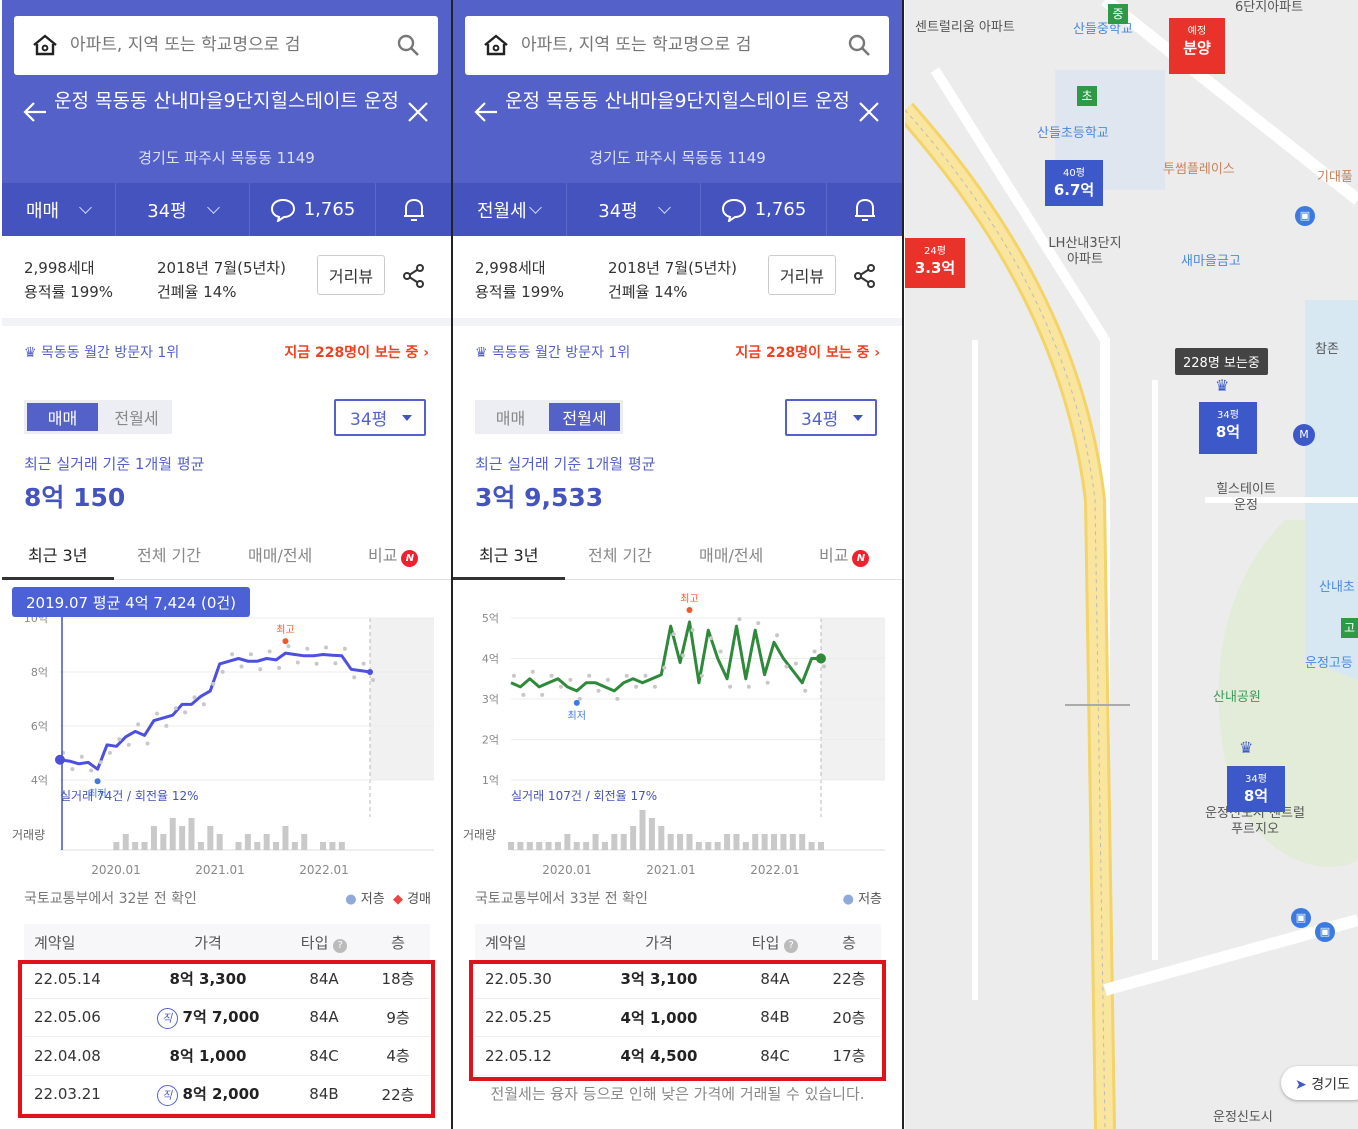 The width and height of the screenshot is (1358, 1129). I want to click on map-label: 운정고등, so click(1329, 664).